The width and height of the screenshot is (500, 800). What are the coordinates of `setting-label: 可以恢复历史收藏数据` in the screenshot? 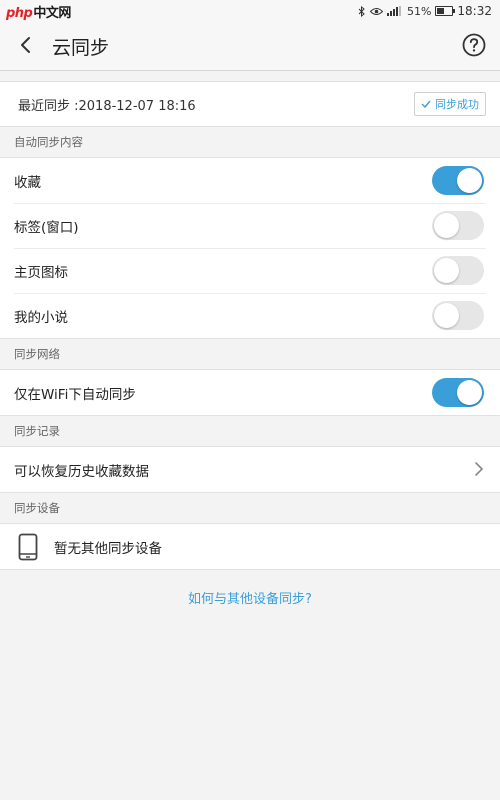 It's located at (81, 471).